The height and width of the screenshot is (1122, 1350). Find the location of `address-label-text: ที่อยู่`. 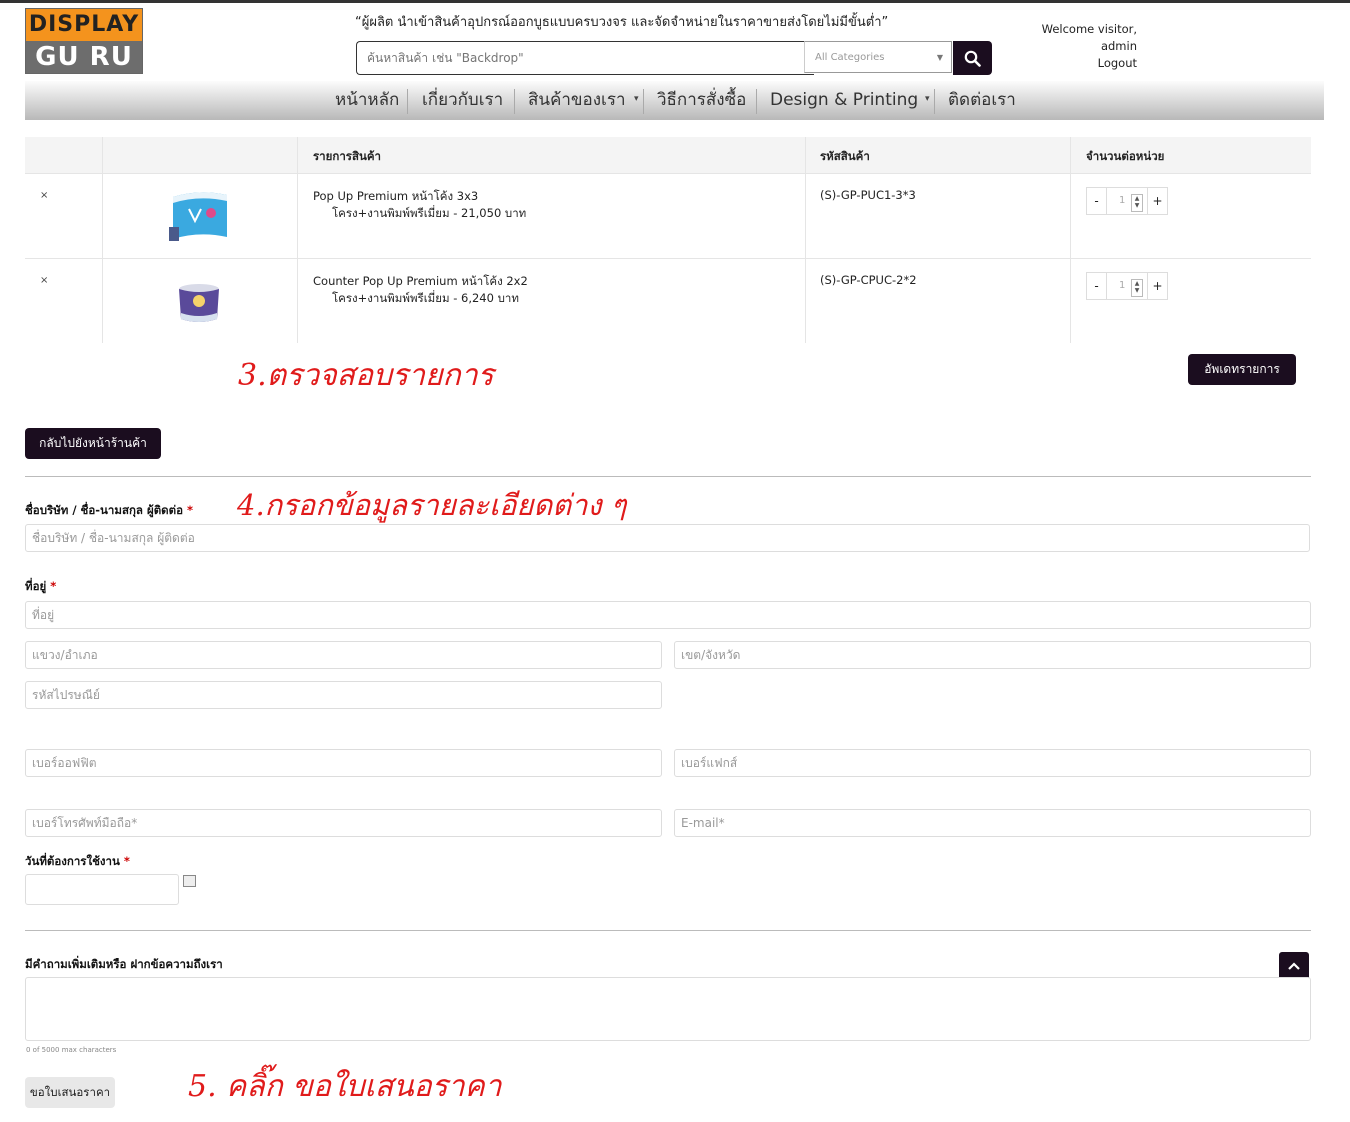

address-label-text: ที่อยู่ is located at coordinates (36, 586).